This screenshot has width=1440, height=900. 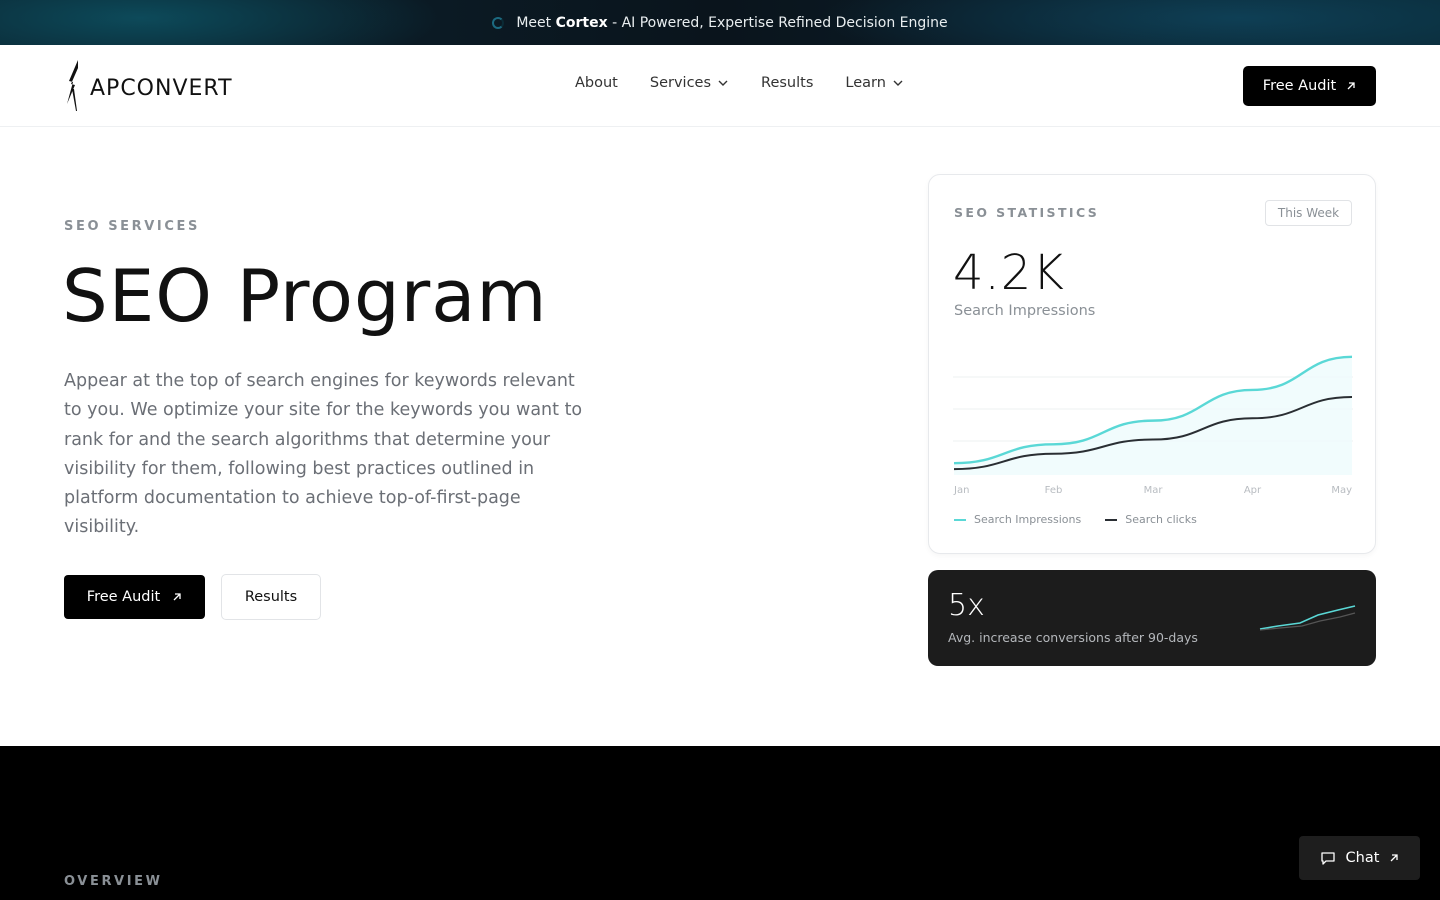 I want to click on hero-eyebrow: SEO SERVICES, so click(x=132, y=226).